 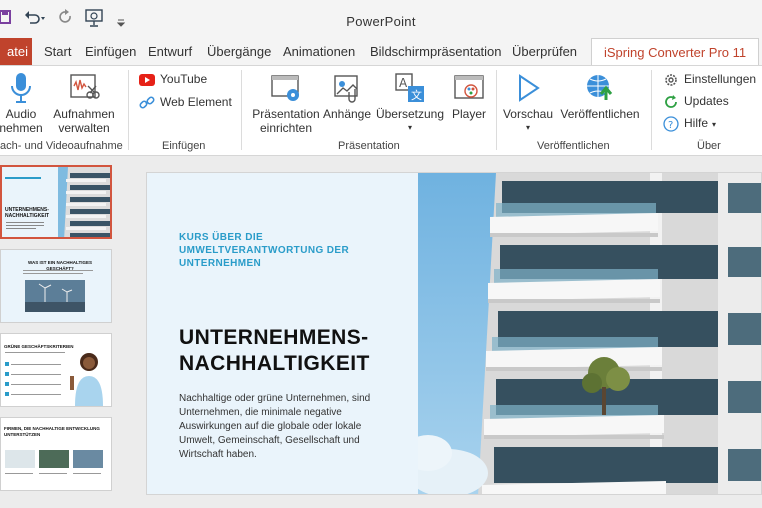 What do you see at coordinates (84, 114) in the screenshot?
I see `manage-recordings-label-1: Aufnahmen` at bounding box center [84, 114].